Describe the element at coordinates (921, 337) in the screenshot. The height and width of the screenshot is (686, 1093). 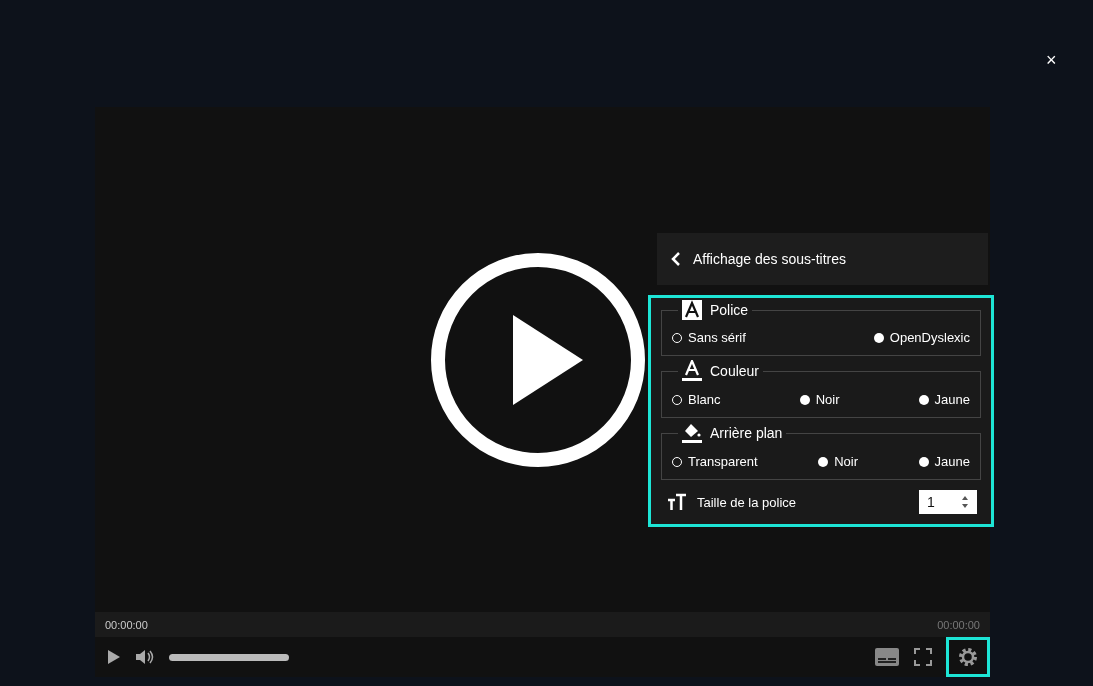
I see `radio-option: OpenDyslexic` at that location.